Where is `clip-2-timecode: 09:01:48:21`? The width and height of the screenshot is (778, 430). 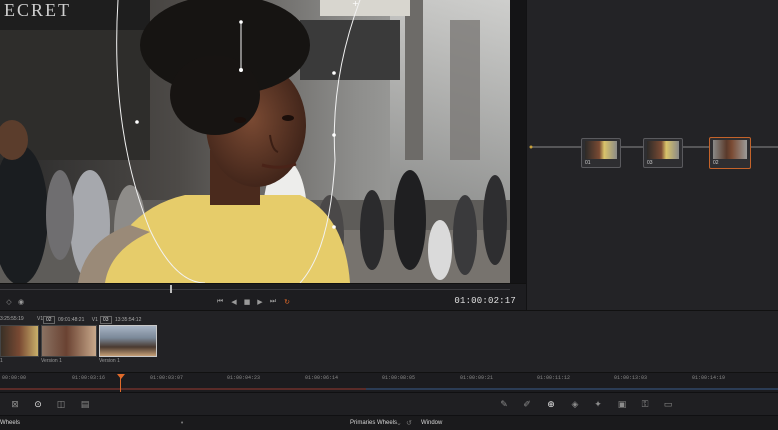
clip-2-timecode: 09:01:48:21 is located at coordinates (71, 320).